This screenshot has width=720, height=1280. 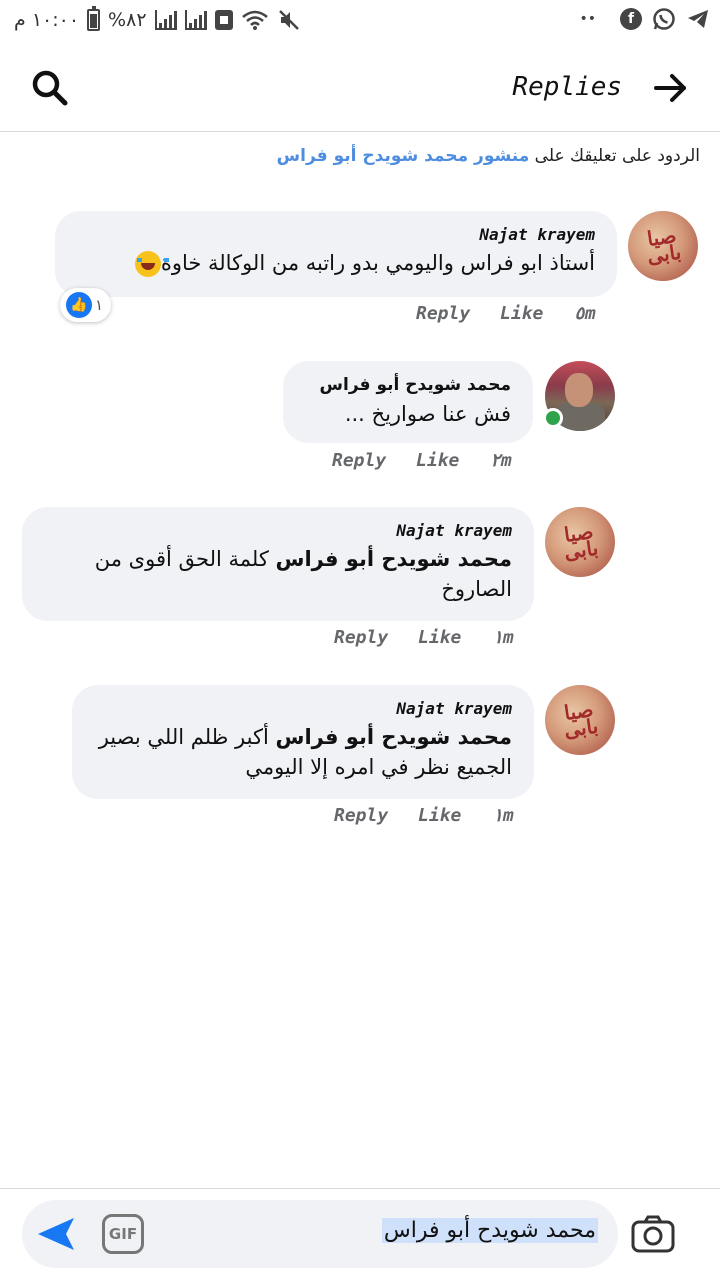 What do you see at coordinates (127, 20) in the screenshot?
I see `battery-percent: %٨٢` at bounding box center [127, 20].